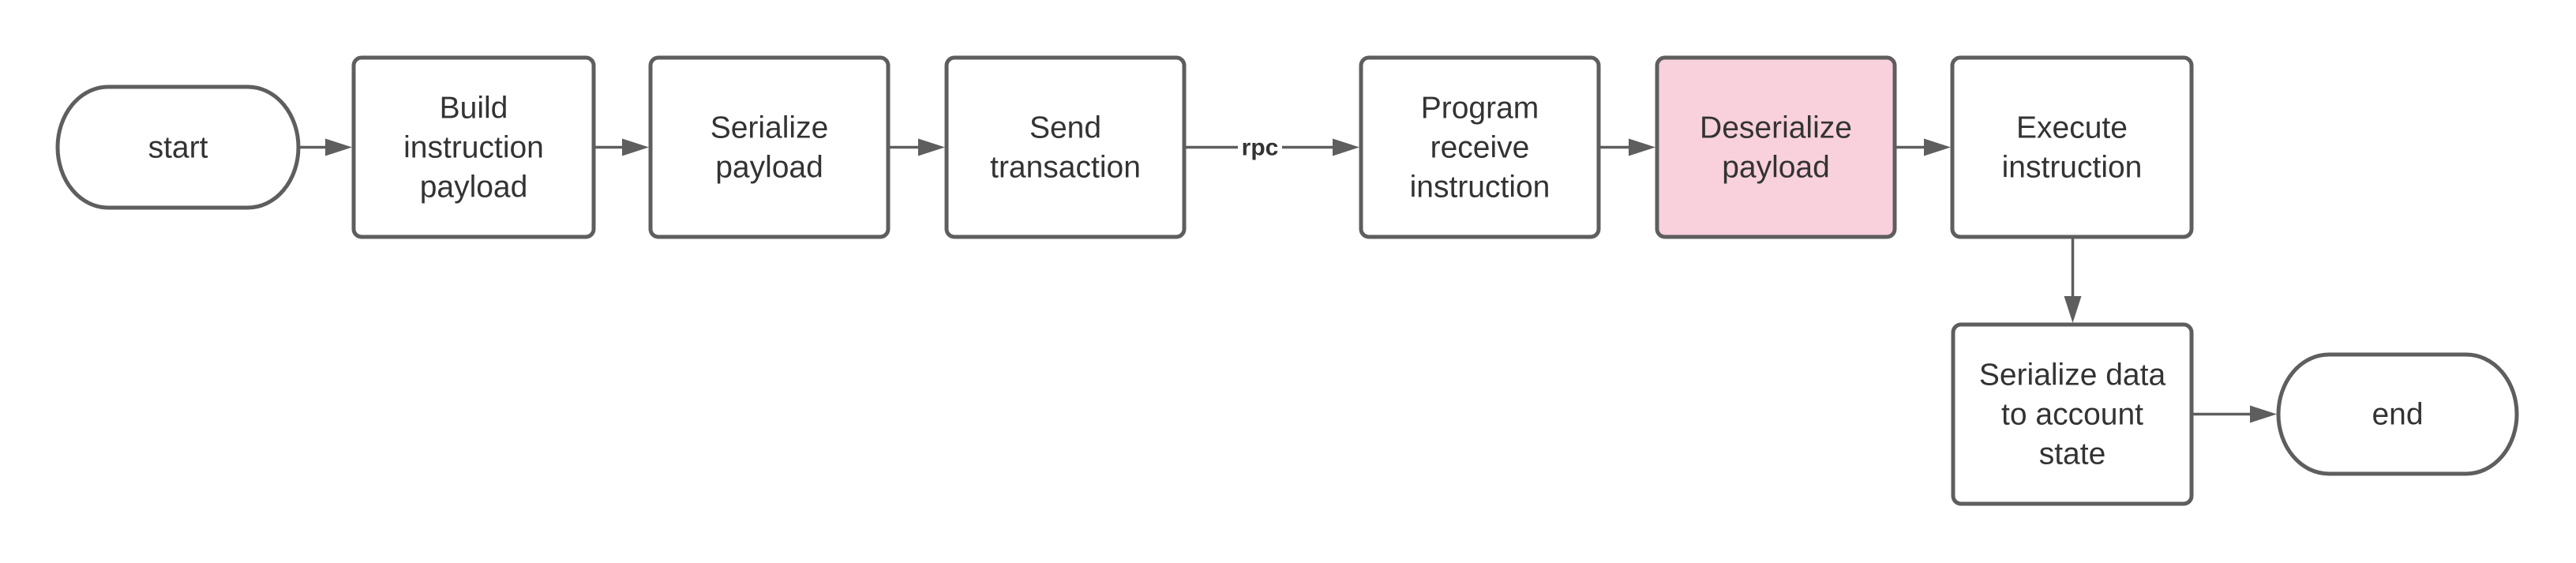  What do you see at coordinates (1776, 128) in the screenshot?
I see `node-label-line: Deserialize` at bounding box center [1776, 128].